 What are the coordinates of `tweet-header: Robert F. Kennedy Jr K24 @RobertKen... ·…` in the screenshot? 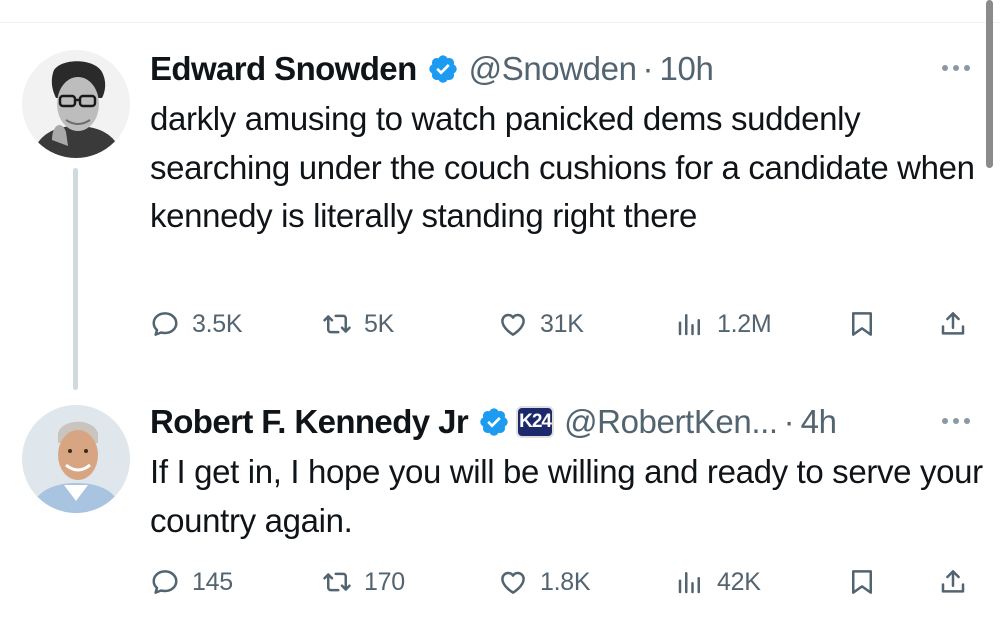 It's located at (493, 422).